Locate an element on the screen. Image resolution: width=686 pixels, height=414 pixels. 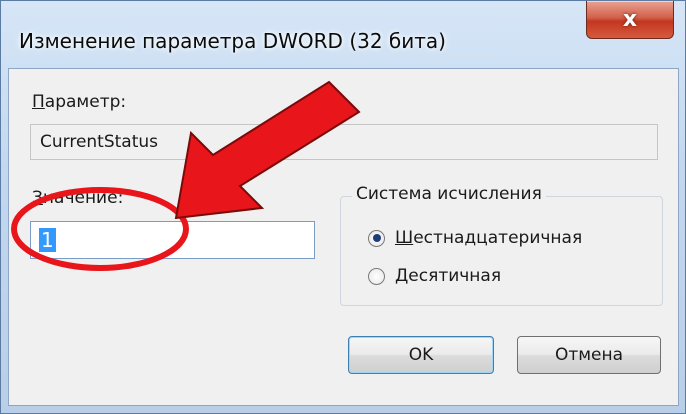
radio-selected-icon is located at coordinates (376, 238).